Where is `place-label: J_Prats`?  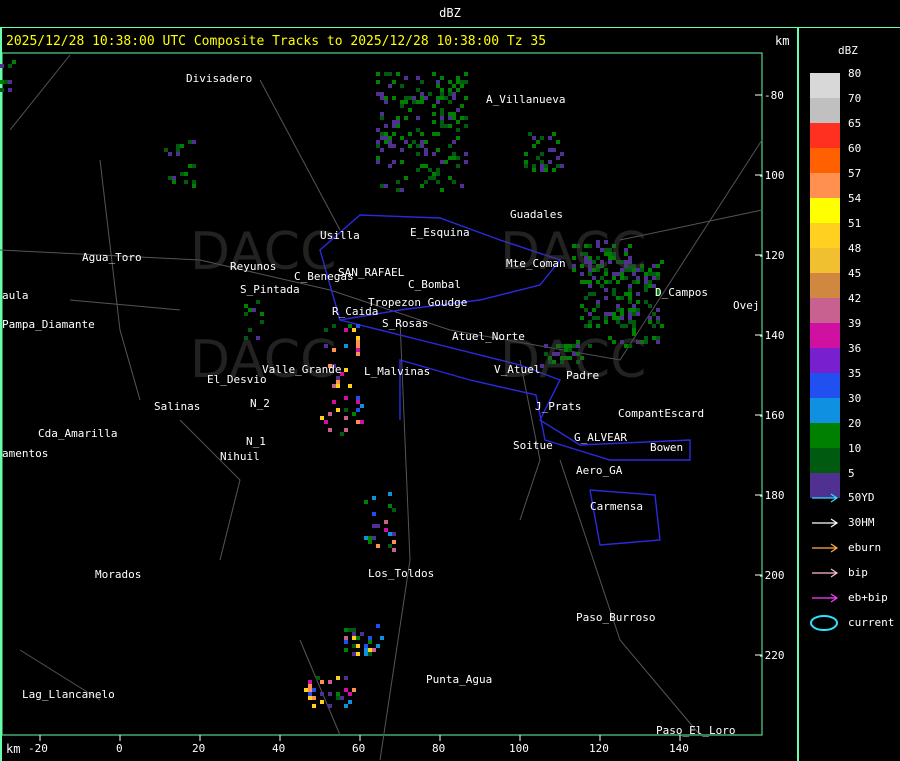 place-label: J_Prats is located at coordinates (558, 406).